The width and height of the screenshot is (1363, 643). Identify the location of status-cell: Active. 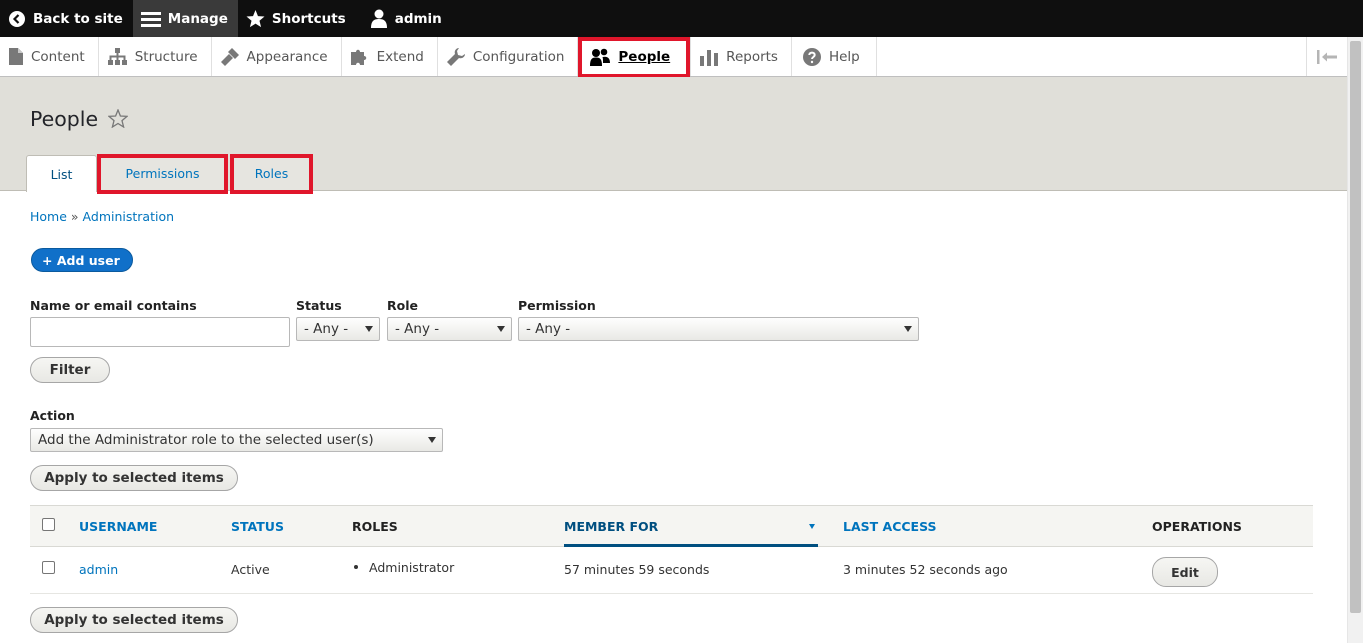
(250, 569).